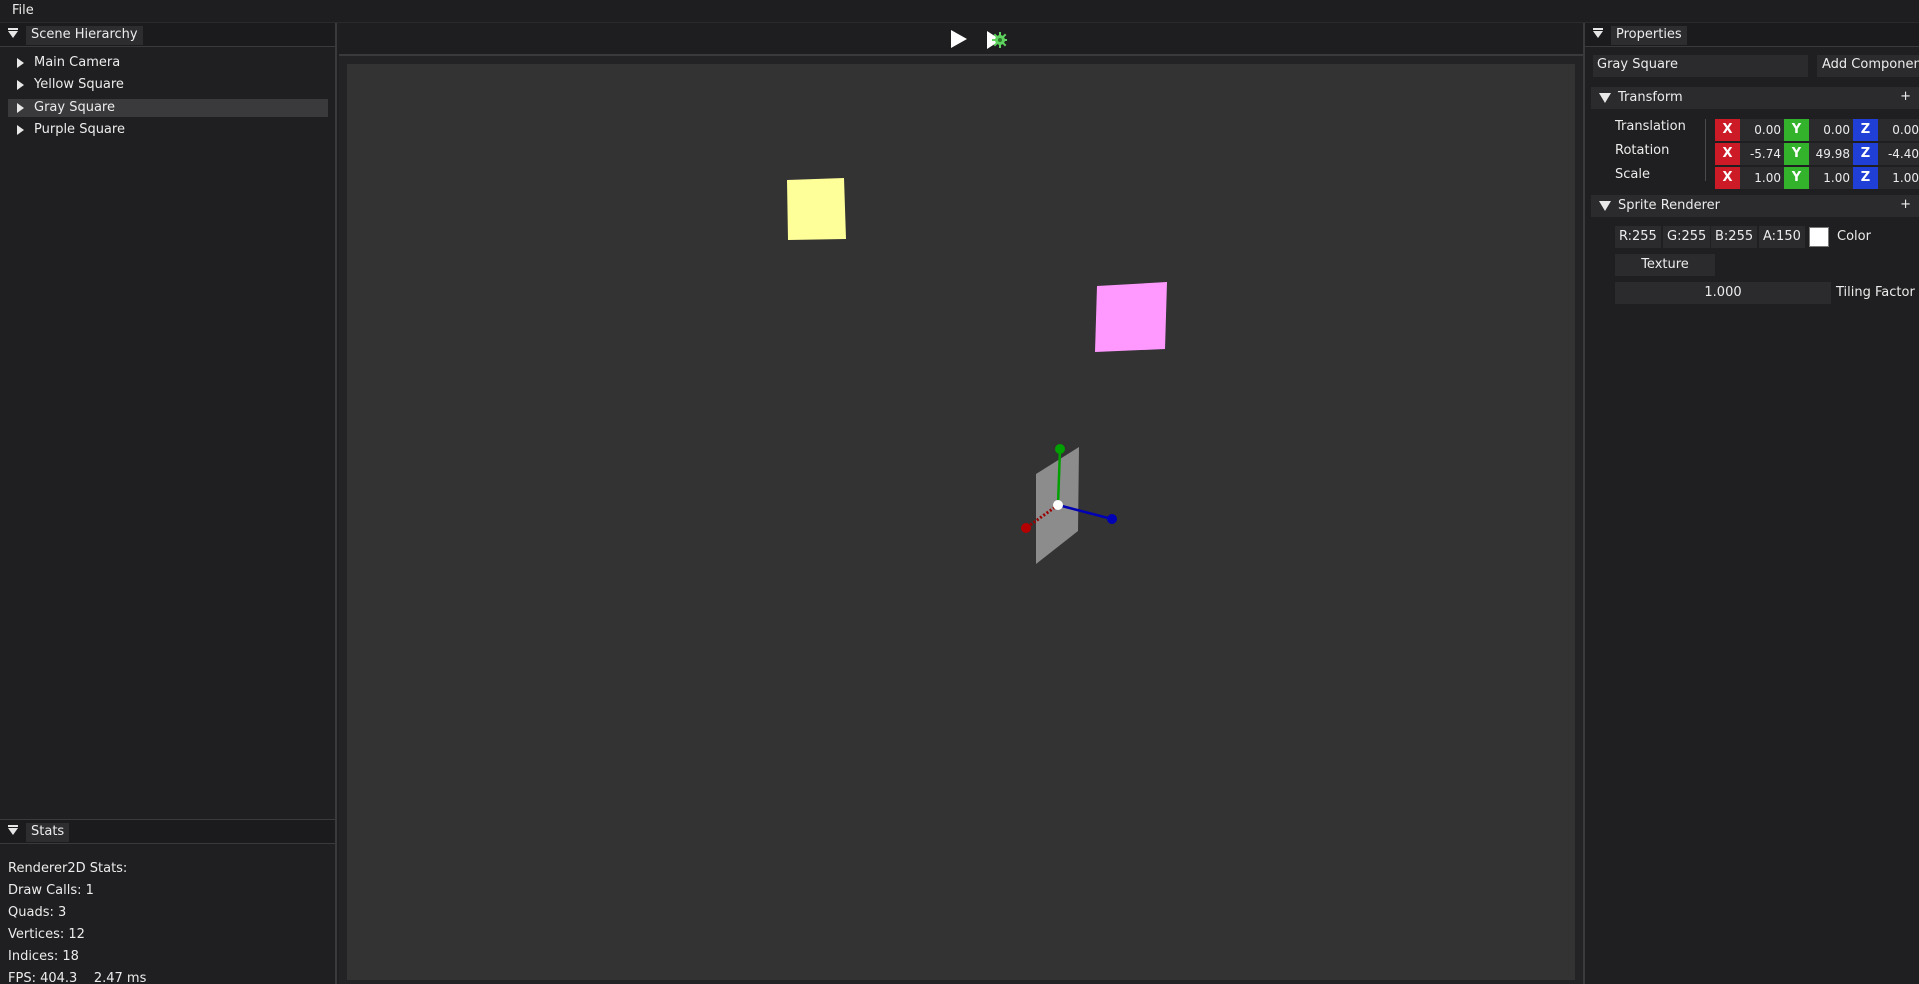  I want to click on tree-item-yellow-square: Yellow Square, so click(168, 85).